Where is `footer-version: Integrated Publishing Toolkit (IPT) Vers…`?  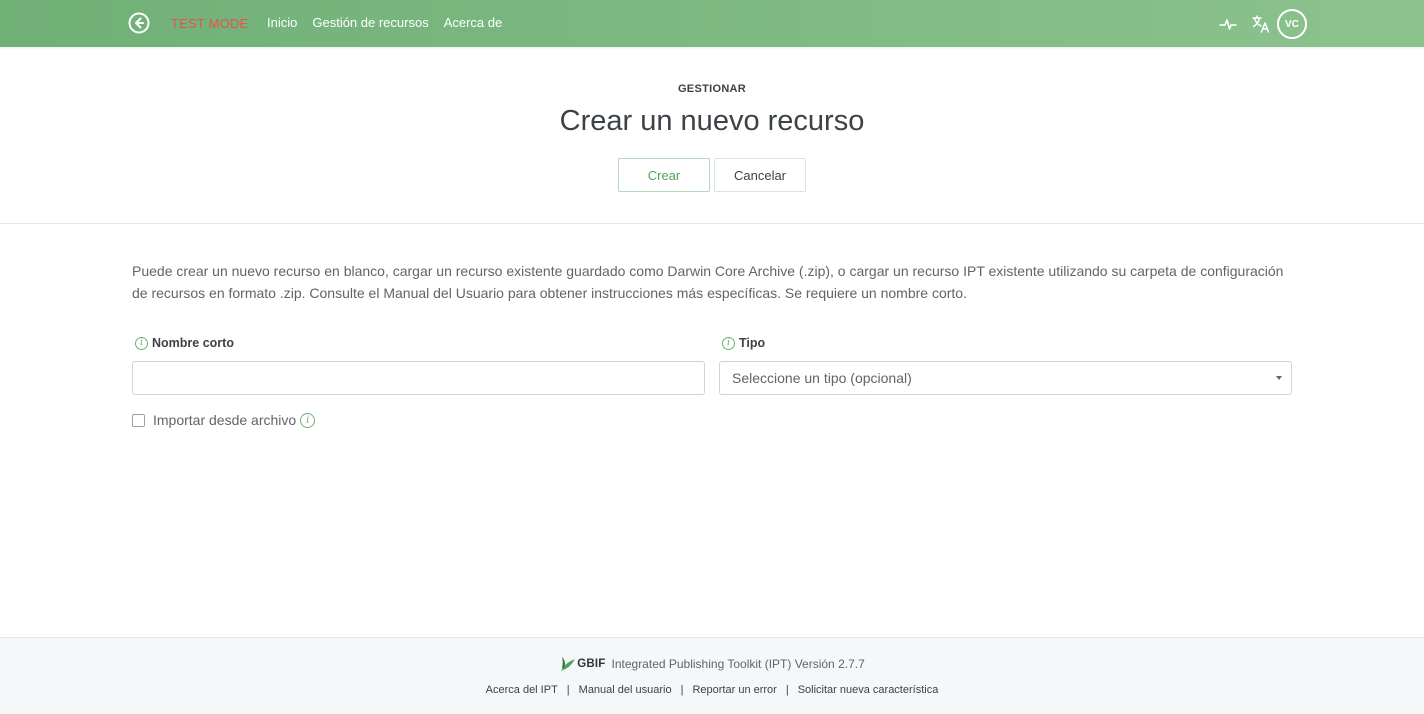 footer-version: Integrated Publishing Toolkit (IPT) Vers… is located at coordinates (738, 664).